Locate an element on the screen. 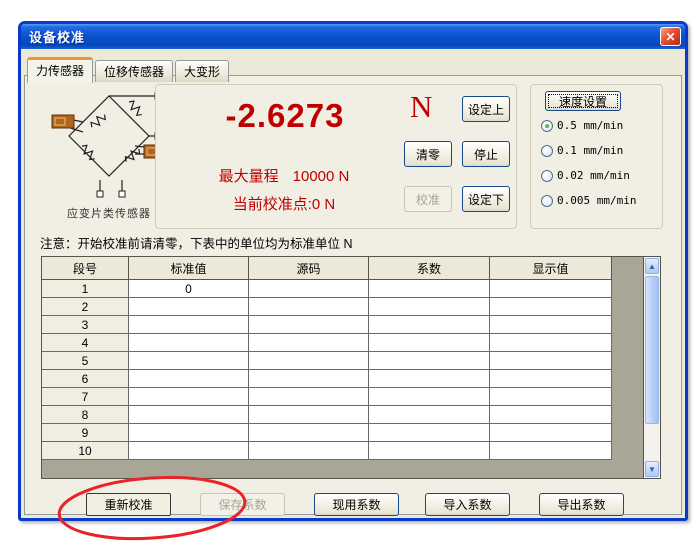 The width and height of the screenshot is (700, 550). set-lower-button: 设定下 is located at coordinates (486, 199).